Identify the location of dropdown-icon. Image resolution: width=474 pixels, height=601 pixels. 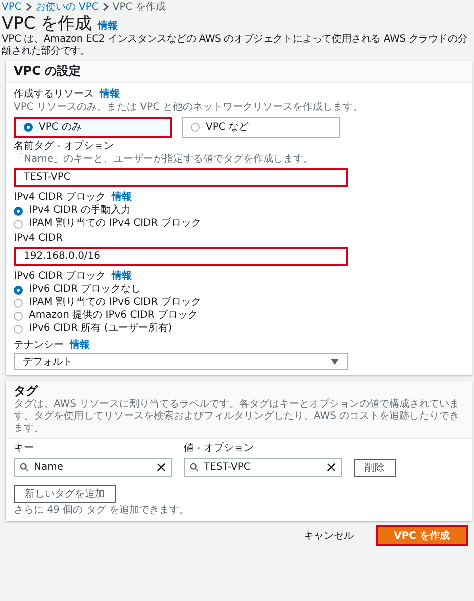
(335, 361).